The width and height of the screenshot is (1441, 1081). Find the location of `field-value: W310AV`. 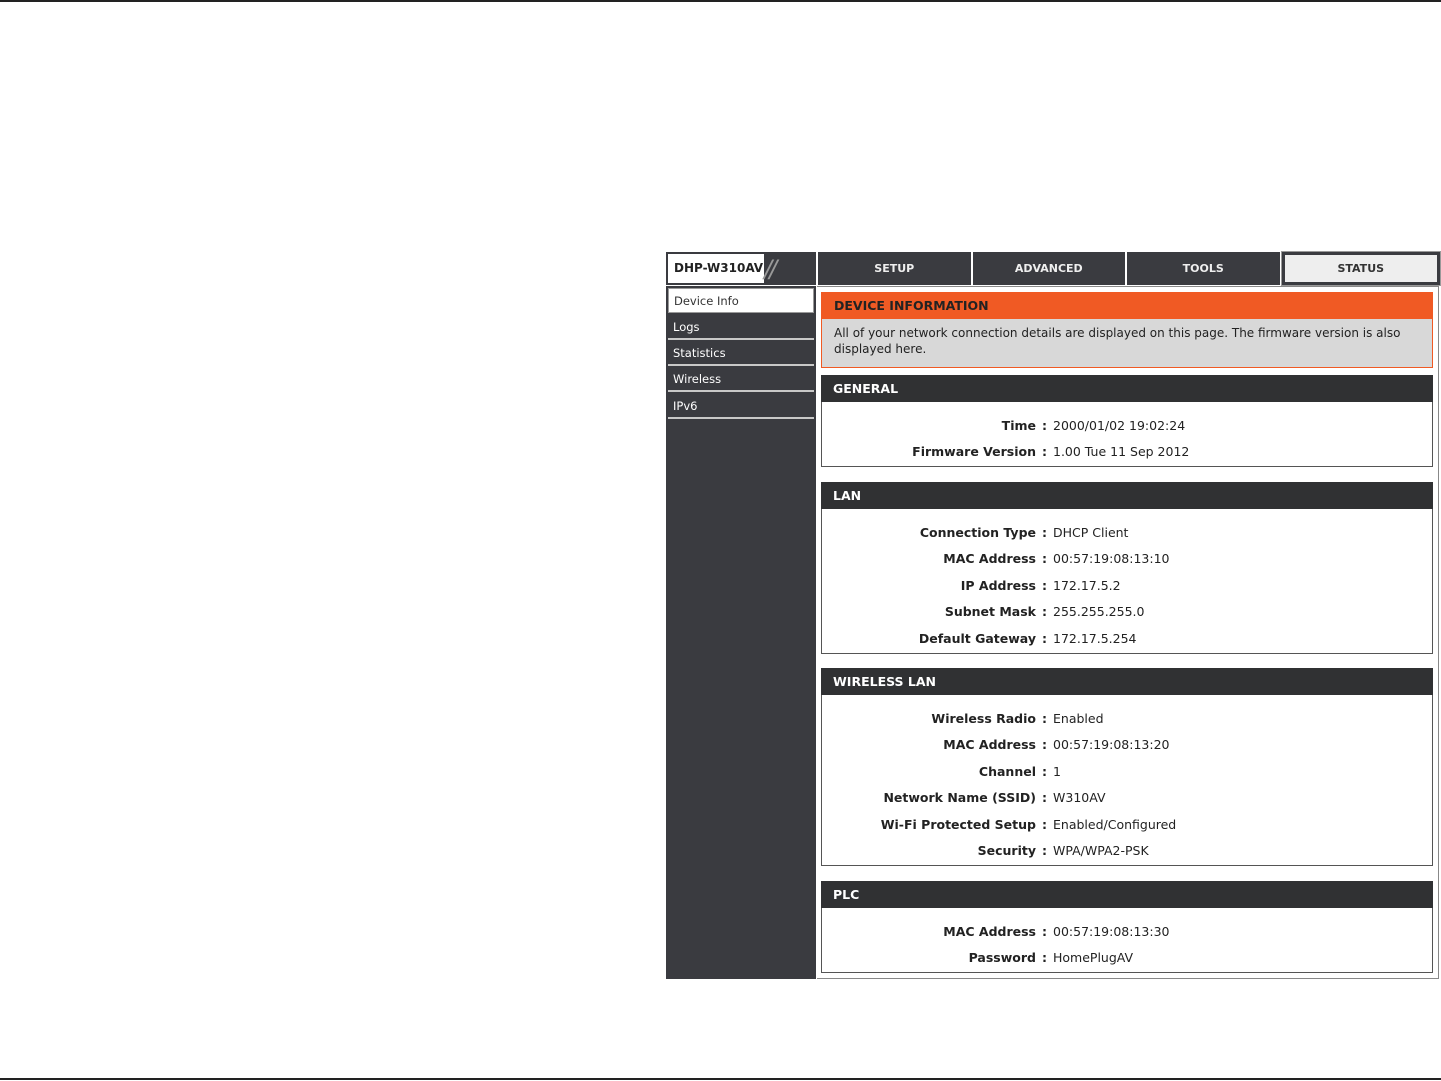

field-value: W310AV is located at coordinates (1079, 798).